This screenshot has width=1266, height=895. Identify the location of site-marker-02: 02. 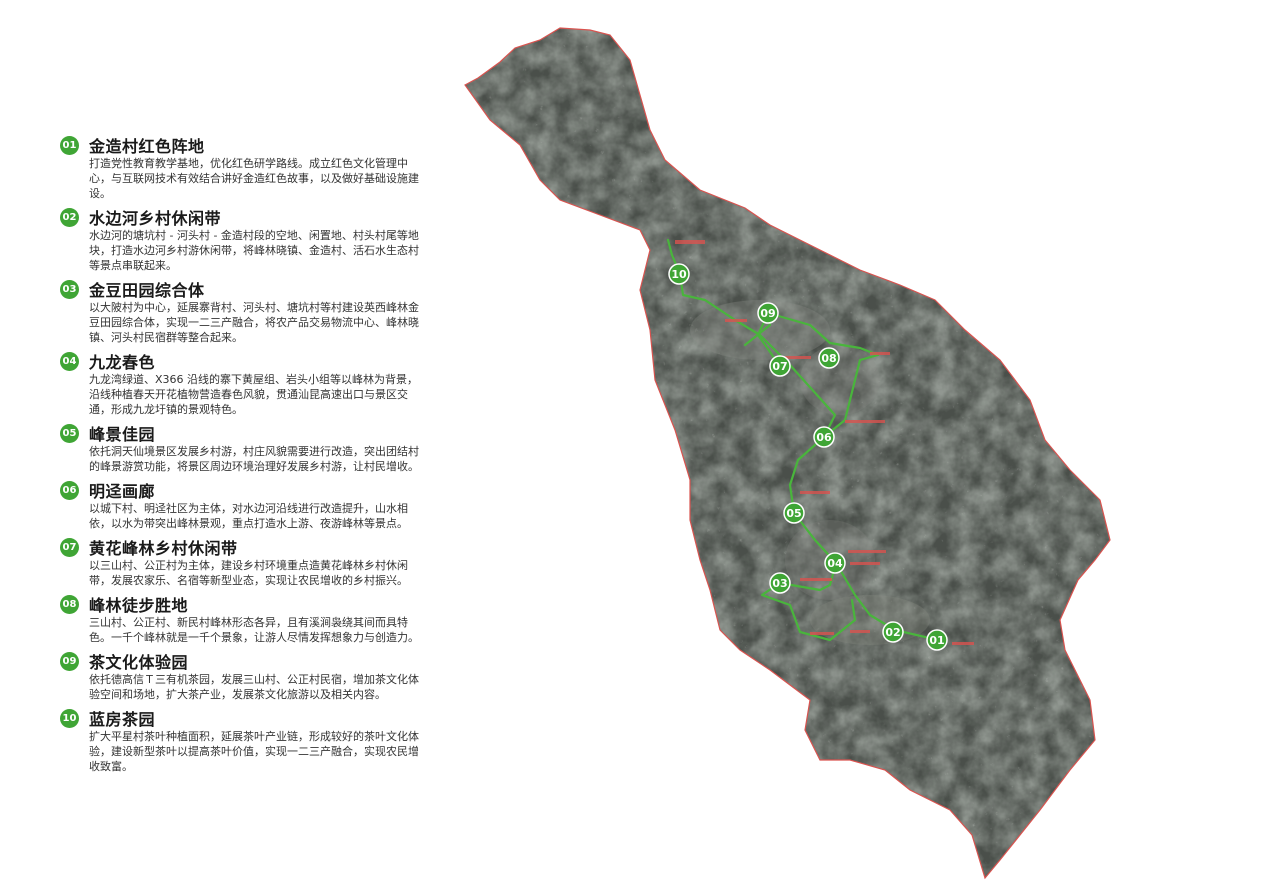
(893, 632).